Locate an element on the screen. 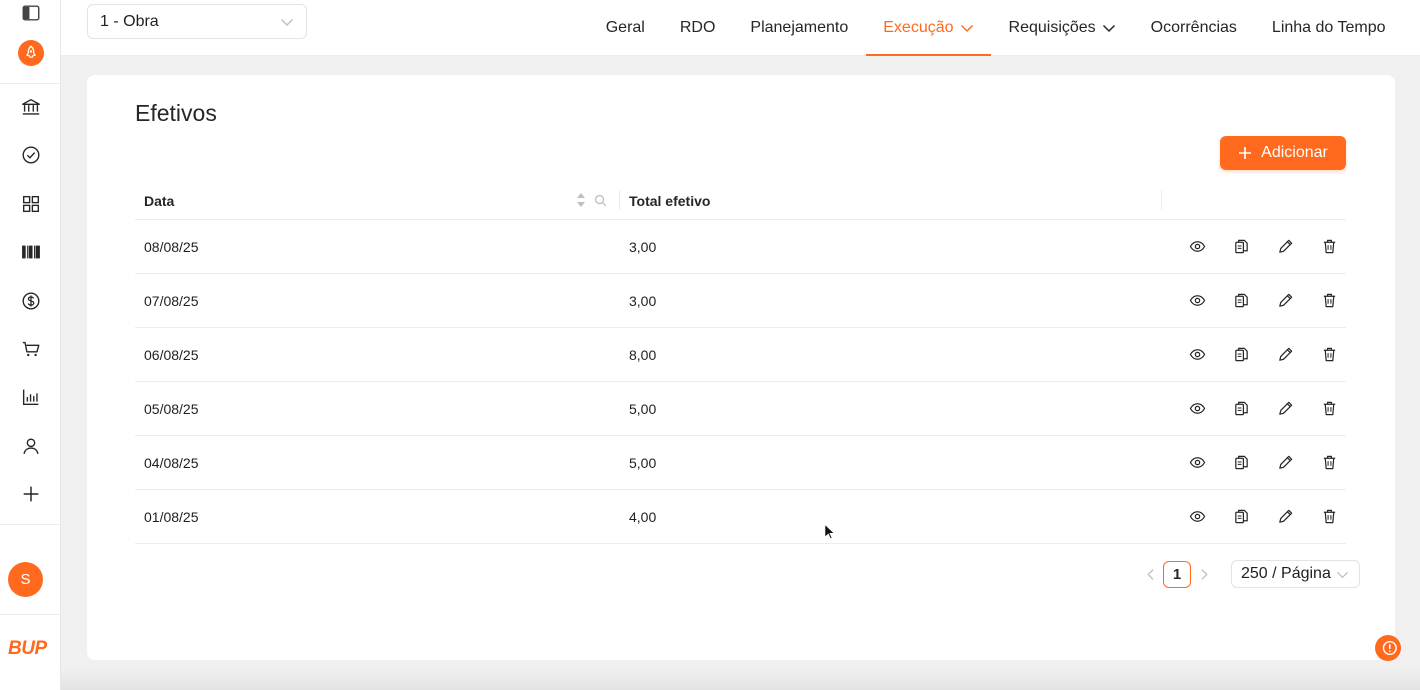 The width and height of the screenshot is (1420, 690). chevron-right-icon is located at coordinates (1204, 574).